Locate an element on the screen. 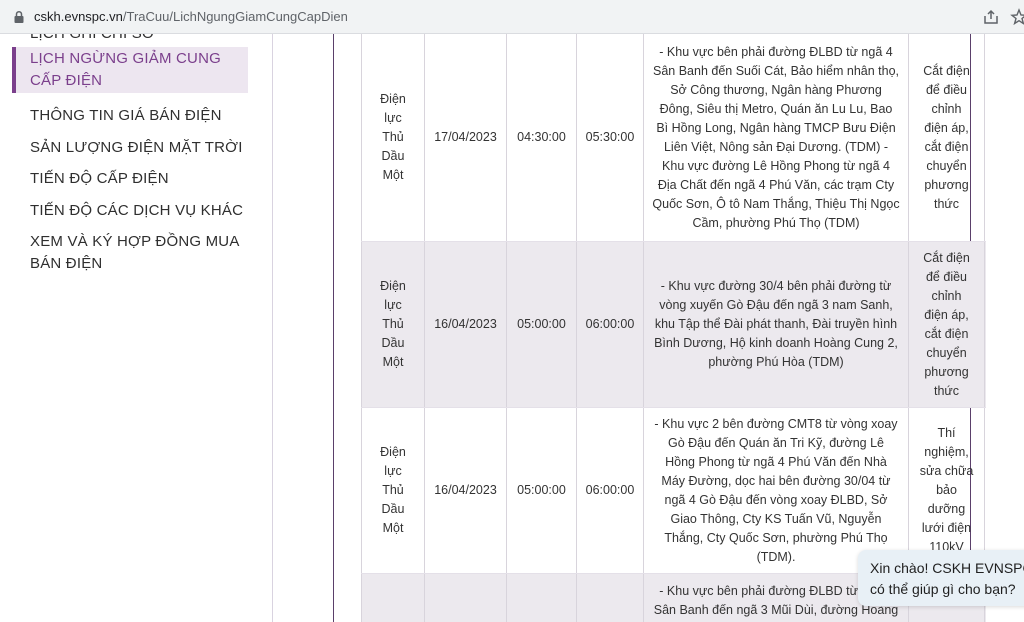 The width and height of the screenshot is (1024, 622). end-time-cell is located at coordinates (610, 598).